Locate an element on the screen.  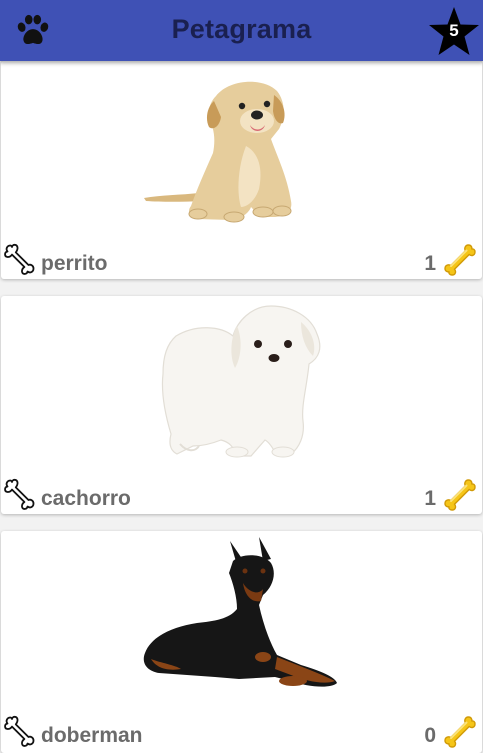
page-title: Petagrama is located at coordinates (241, 29).